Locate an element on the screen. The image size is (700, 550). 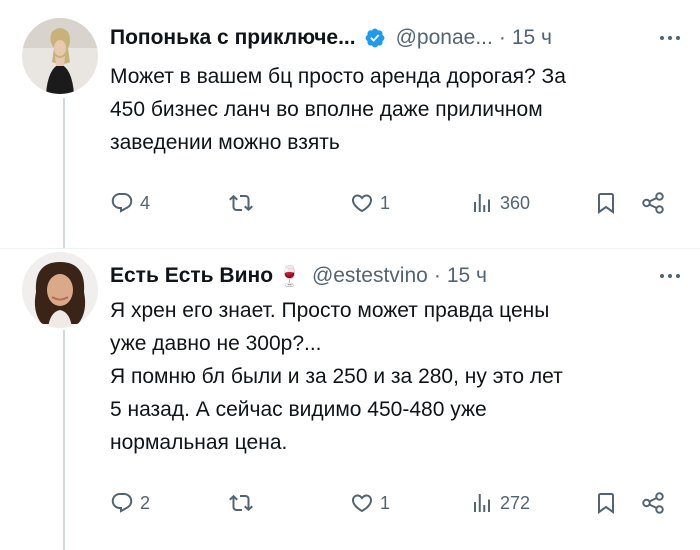
views-button: 272 is located at coordinates (500, 503).